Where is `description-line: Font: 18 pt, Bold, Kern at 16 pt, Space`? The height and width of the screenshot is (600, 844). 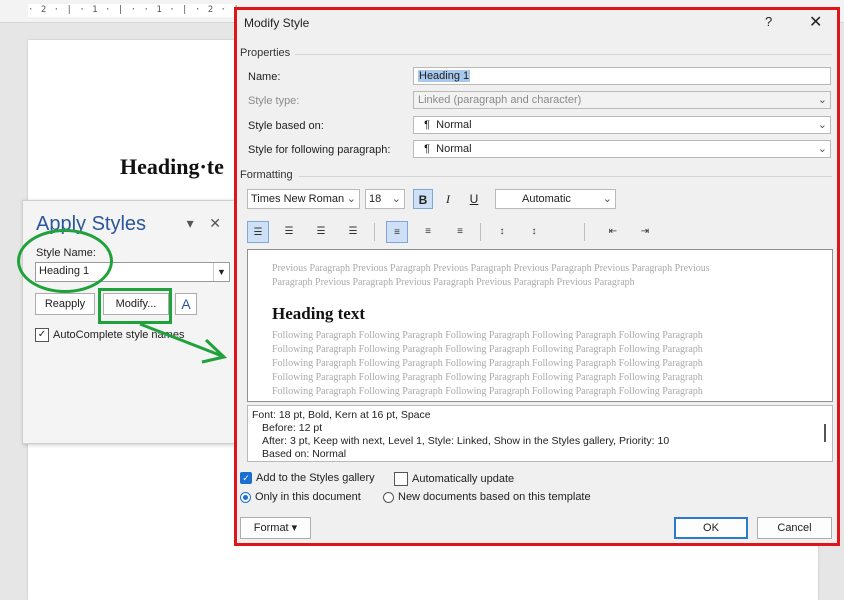
description-line: Font: 18 pt, Bold, Kern at 16 pt, Space is located at coordinates (341, 415).